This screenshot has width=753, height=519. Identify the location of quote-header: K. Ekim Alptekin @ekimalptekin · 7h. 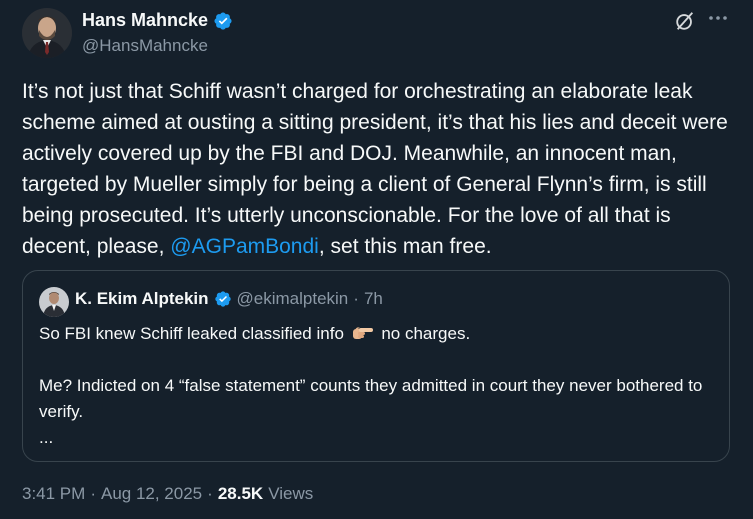
(229, 299).